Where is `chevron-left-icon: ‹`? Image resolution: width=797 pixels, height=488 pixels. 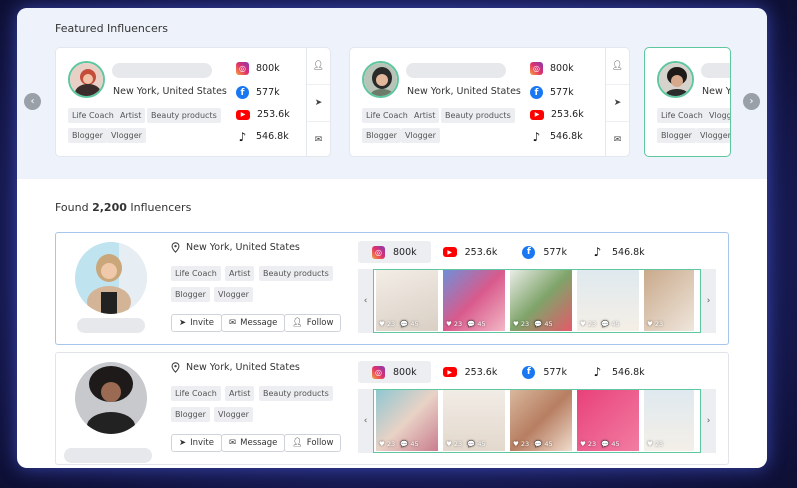
chevron-left-icon: ‹ is located at coordinates (365, 301).